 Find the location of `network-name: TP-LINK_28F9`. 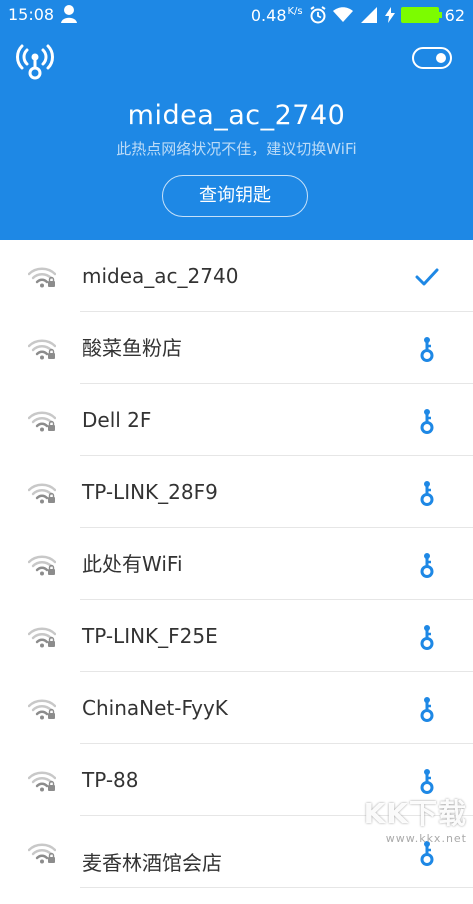

network-name: TP-LINK_28F9 is located at coordinates (150, 492).